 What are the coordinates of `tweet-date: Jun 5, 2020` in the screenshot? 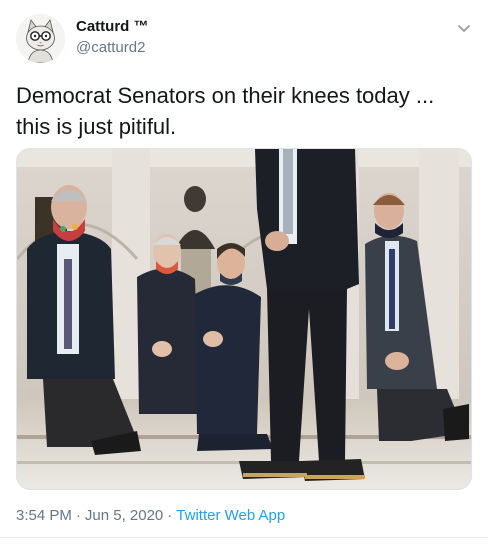 It's located at (124, 515).